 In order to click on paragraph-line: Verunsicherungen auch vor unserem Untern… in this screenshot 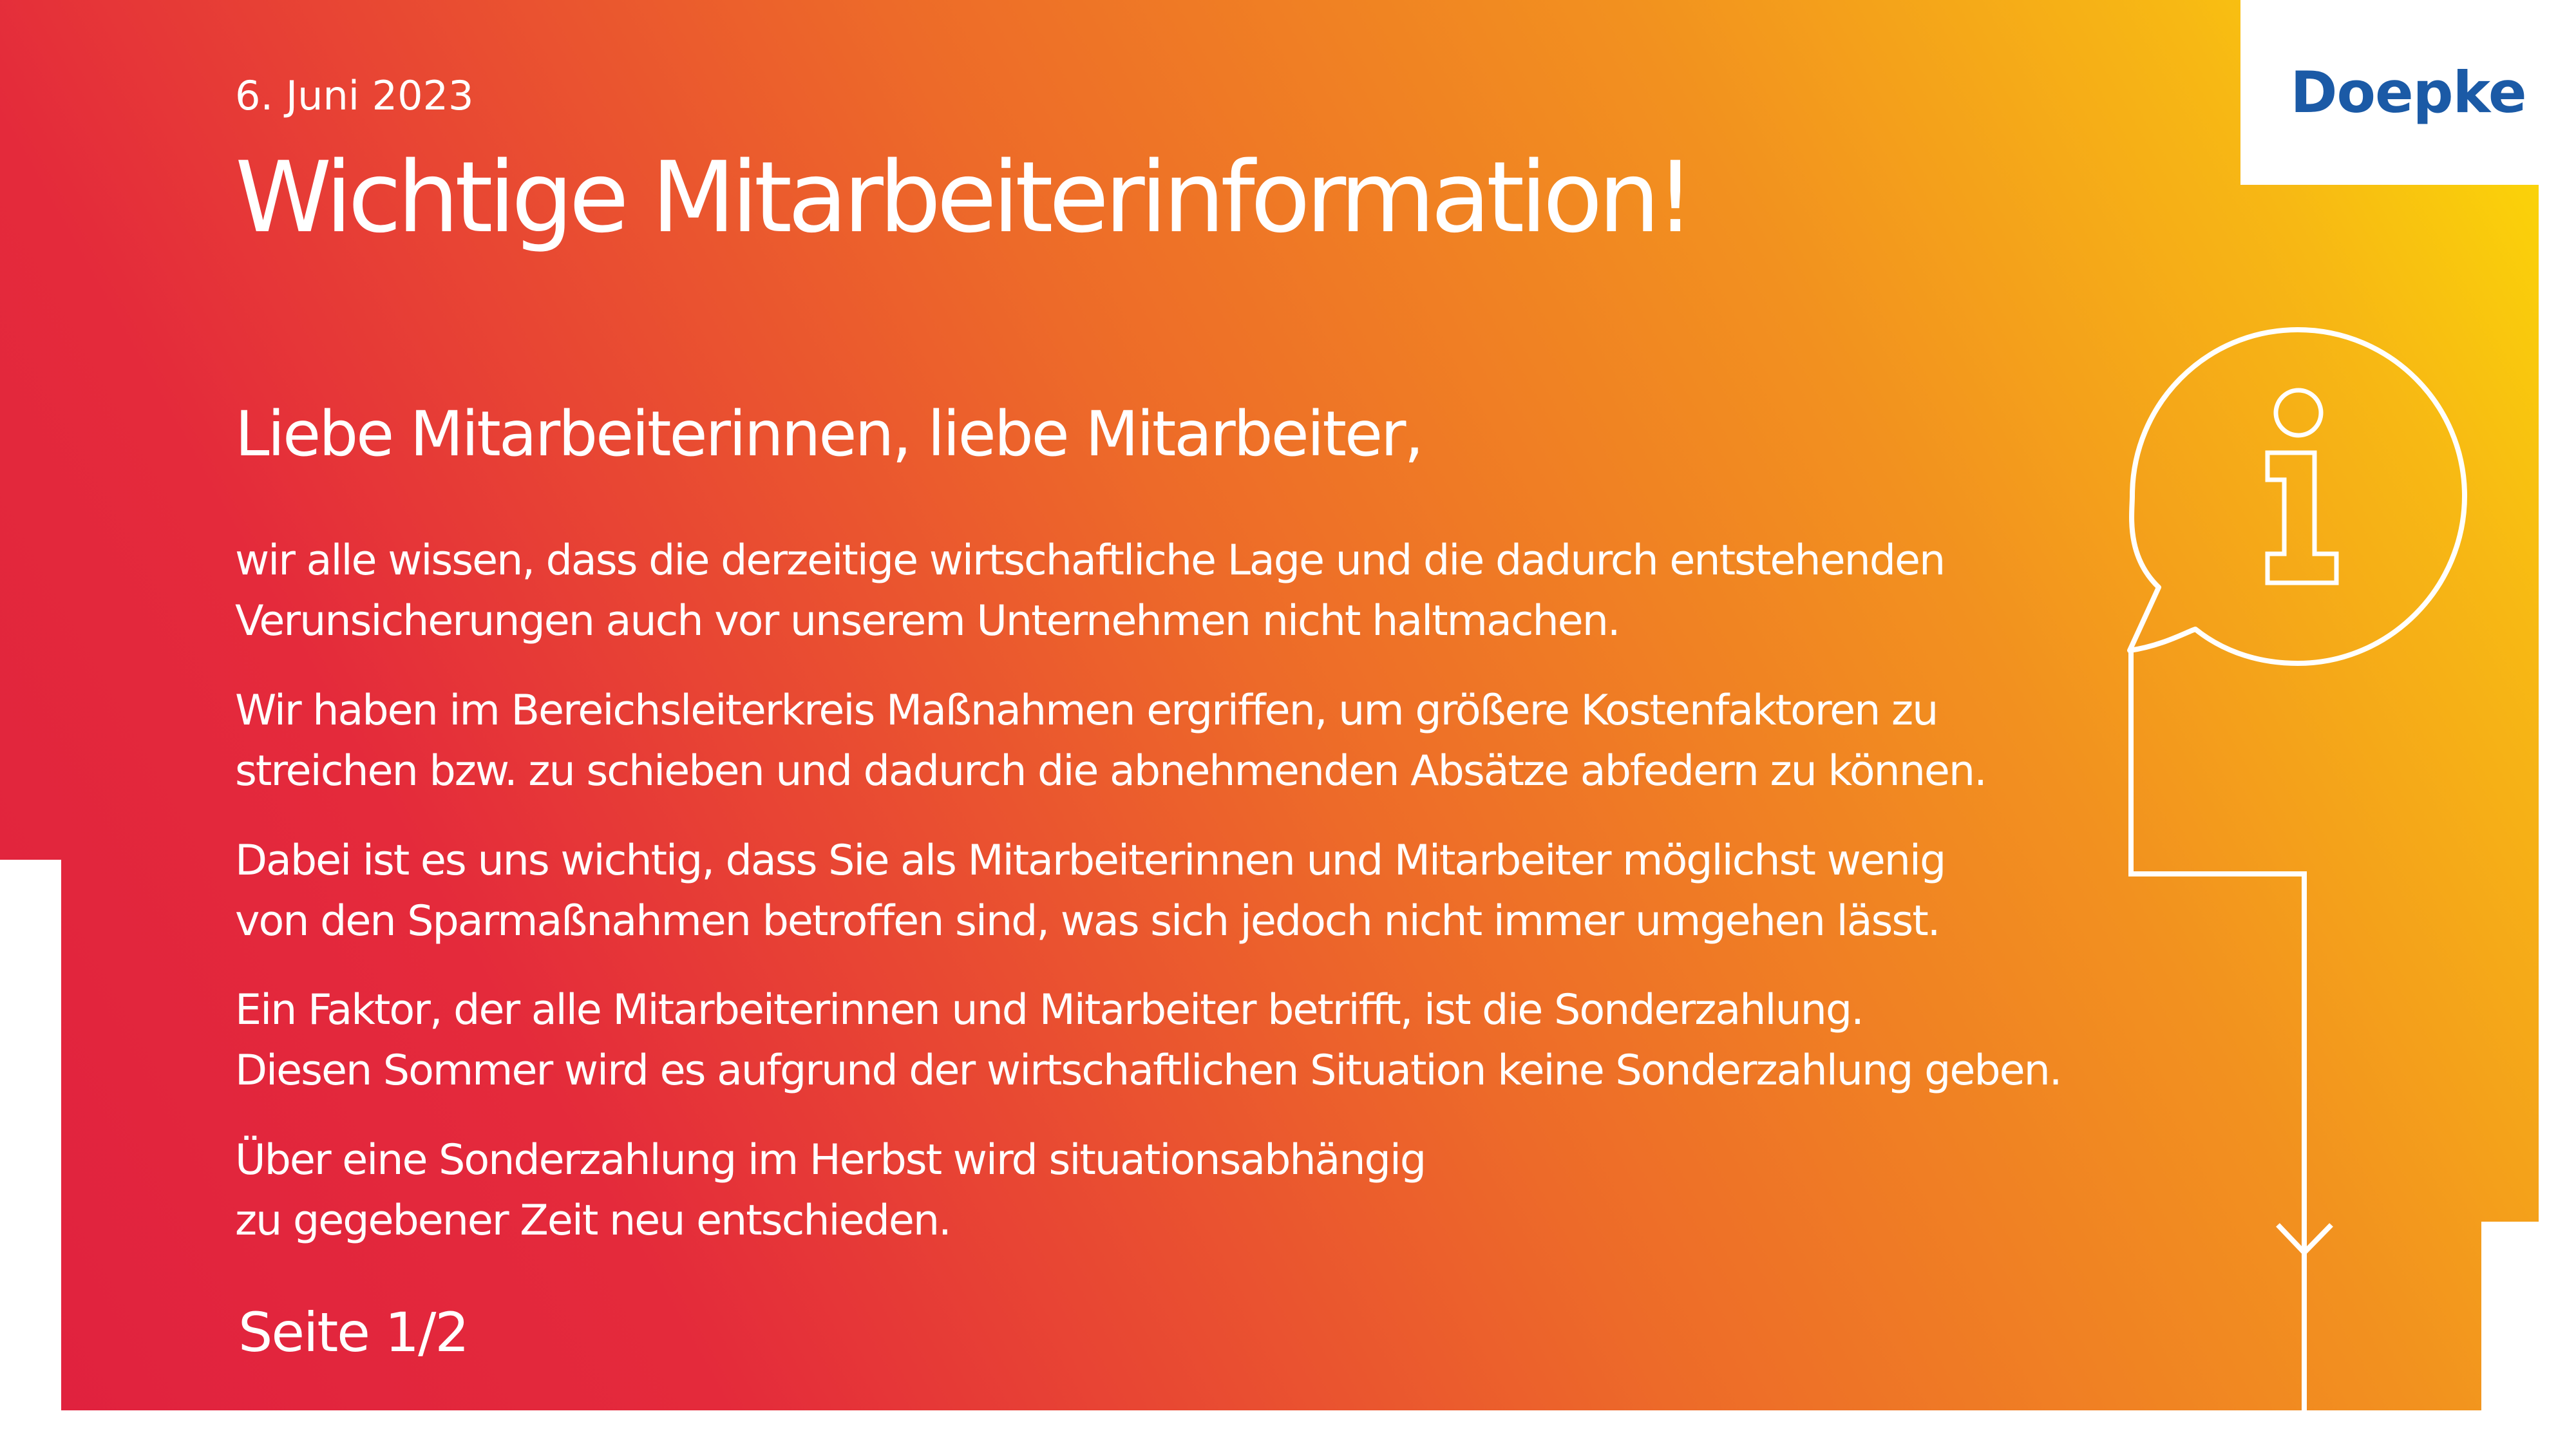, I will do `click(928, 621)`.